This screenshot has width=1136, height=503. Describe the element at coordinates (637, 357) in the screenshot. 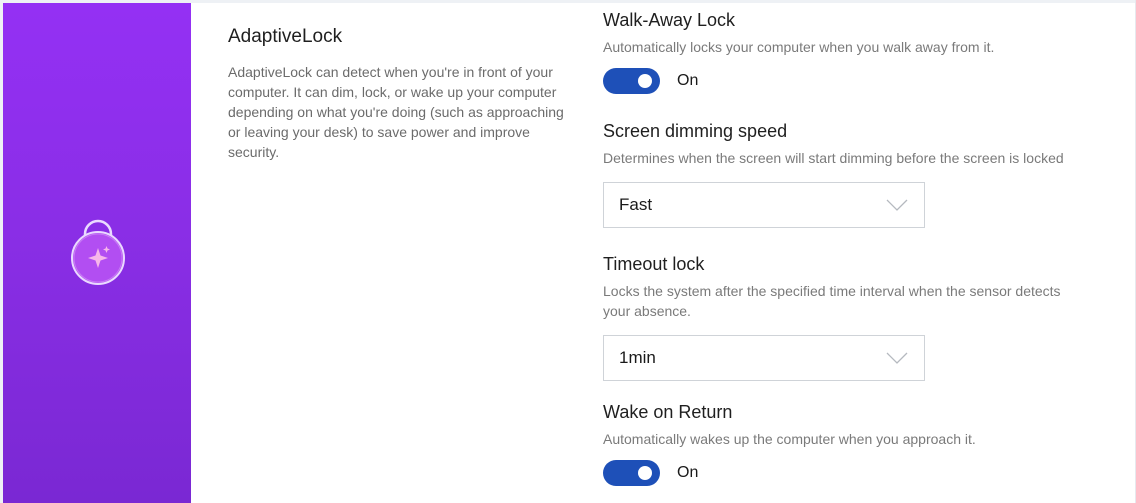

I see `timeout-lock-selected-value: 1min` at that location.